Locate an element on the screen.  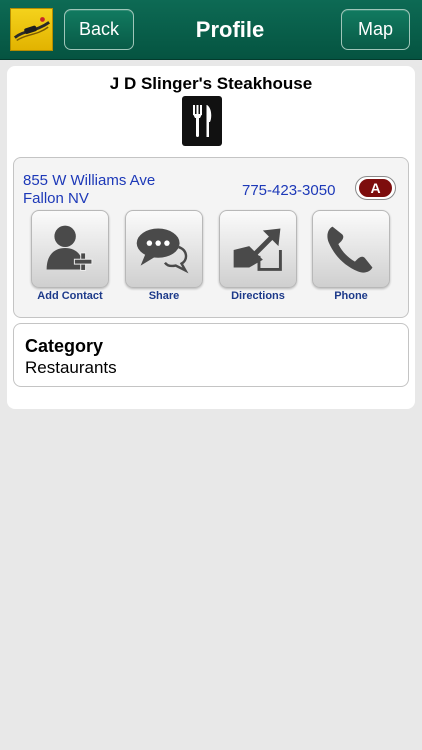
directions-tile is located at coordinates (258, 249).